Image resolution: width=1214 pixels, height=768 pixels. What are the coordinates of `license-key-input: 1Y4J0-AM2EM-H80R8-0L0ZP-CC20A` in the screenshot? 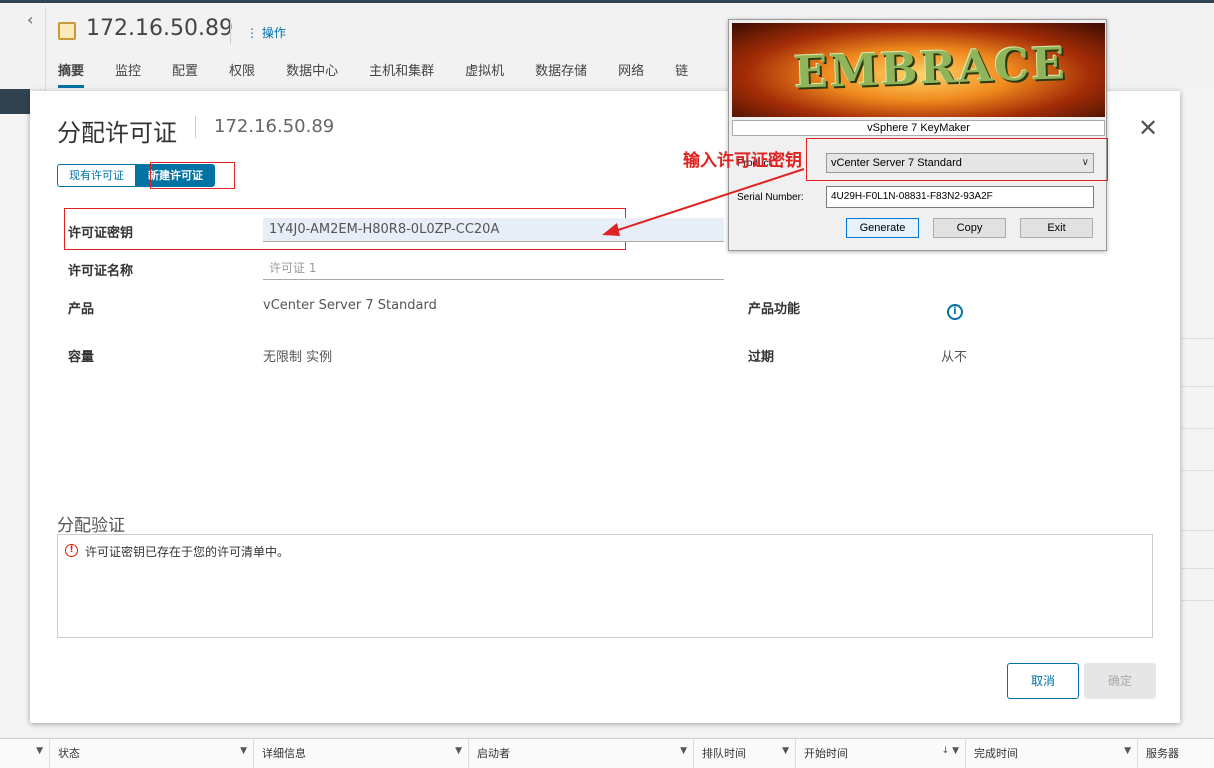 It's located at (493, 230).